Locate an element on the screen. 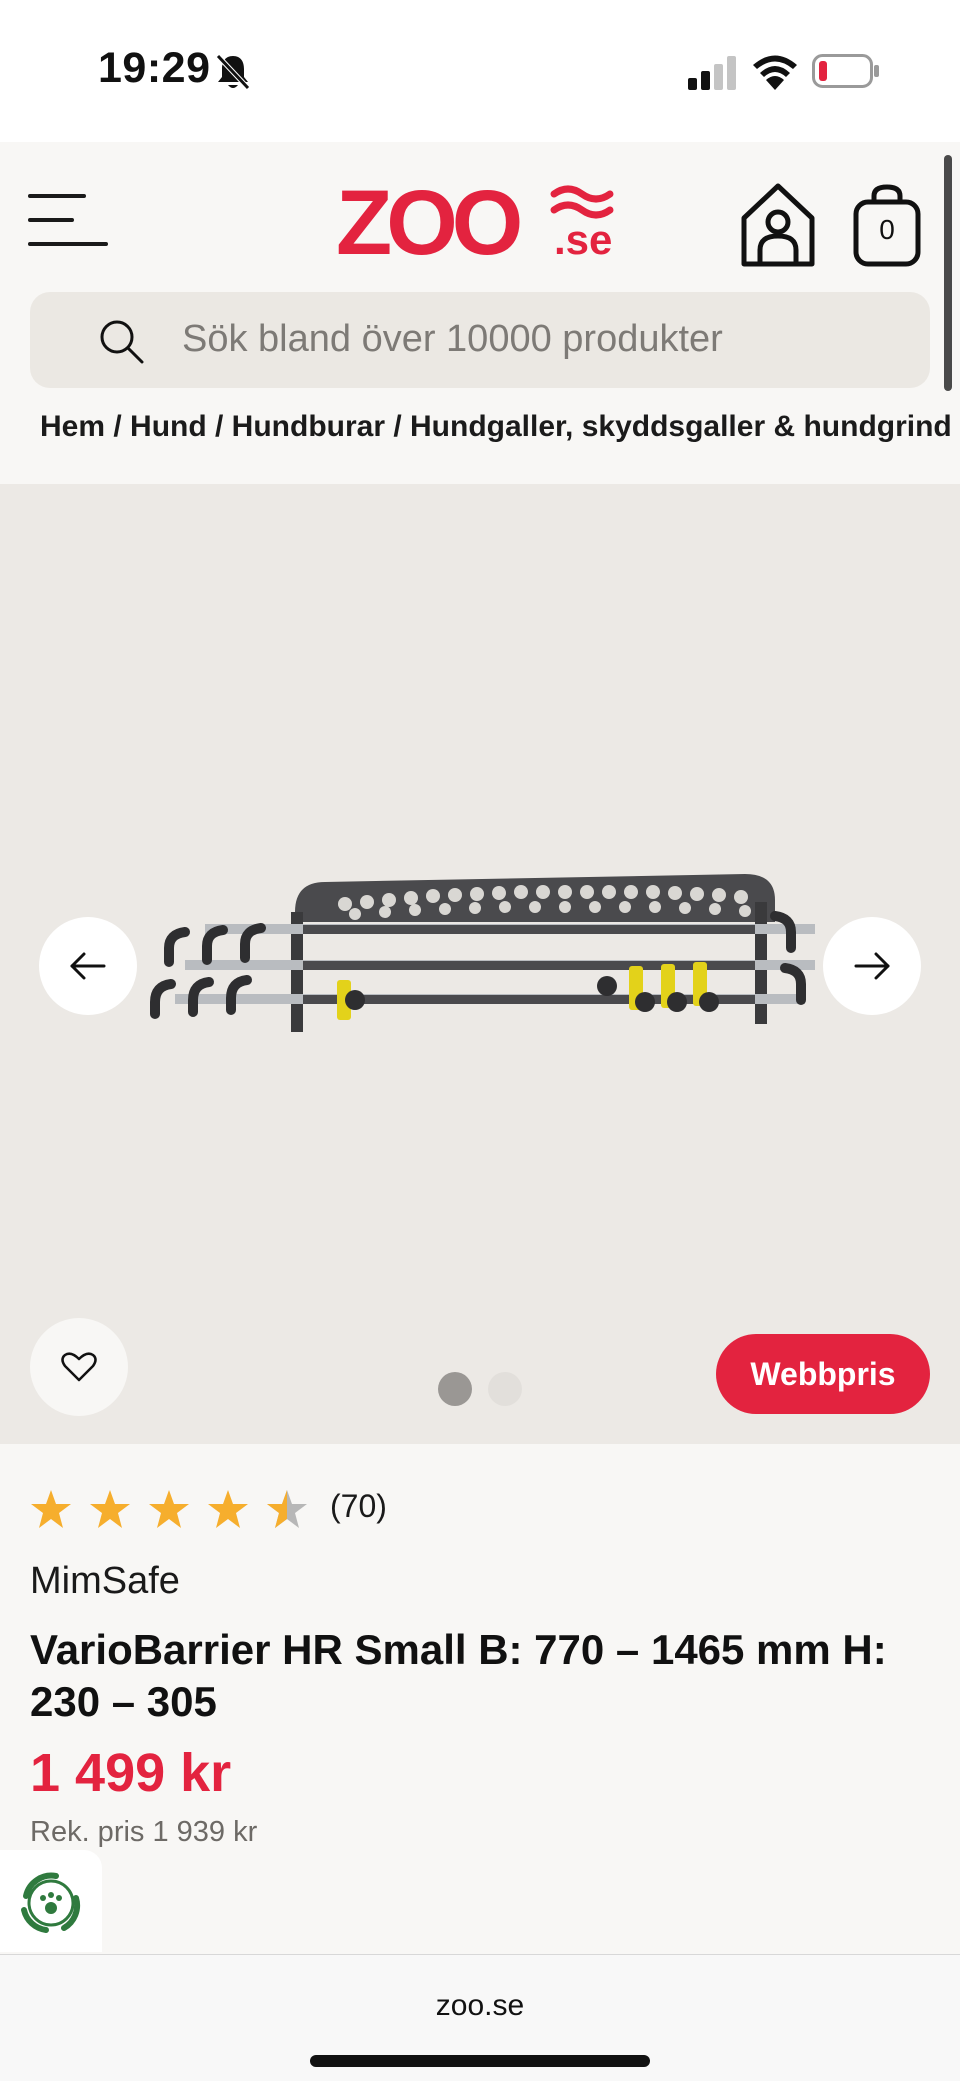 Image resolution: width=960 pixels, height=2081 pixels. recycle-paw-icon is located at coordinates (51, 1902).